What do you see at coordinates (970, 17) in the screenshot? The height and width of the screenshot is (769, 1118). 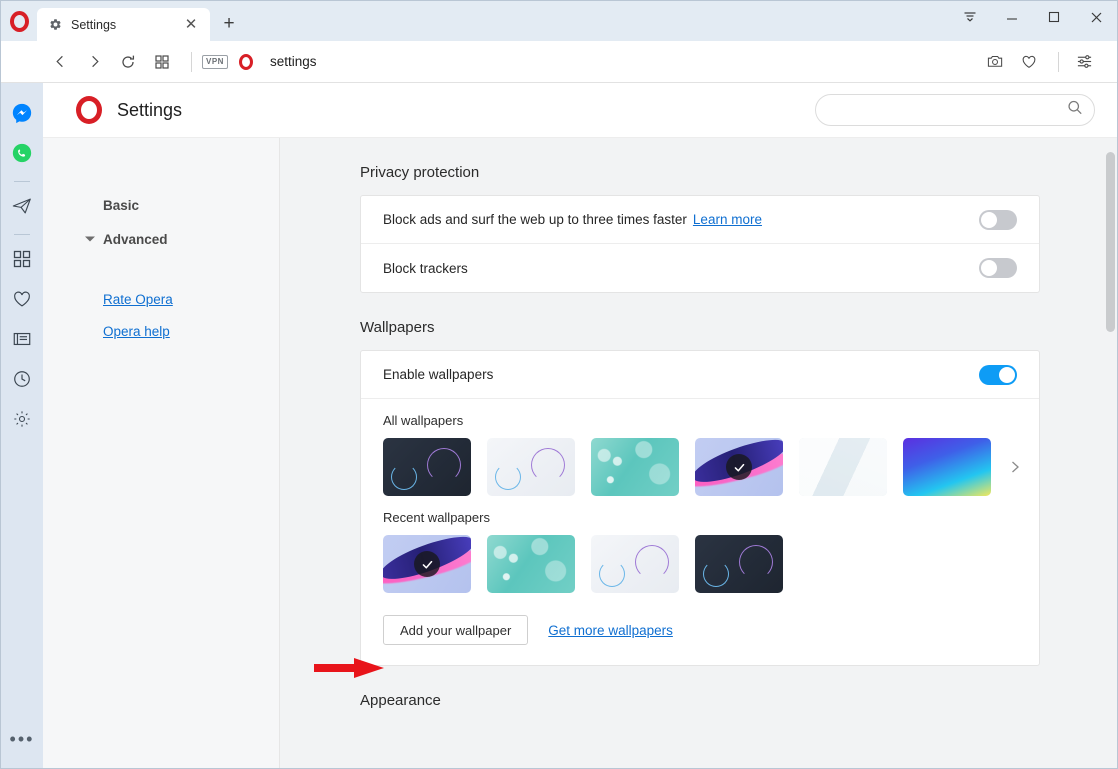 I see `tab-menu-button` at bounding box center [970, 17].